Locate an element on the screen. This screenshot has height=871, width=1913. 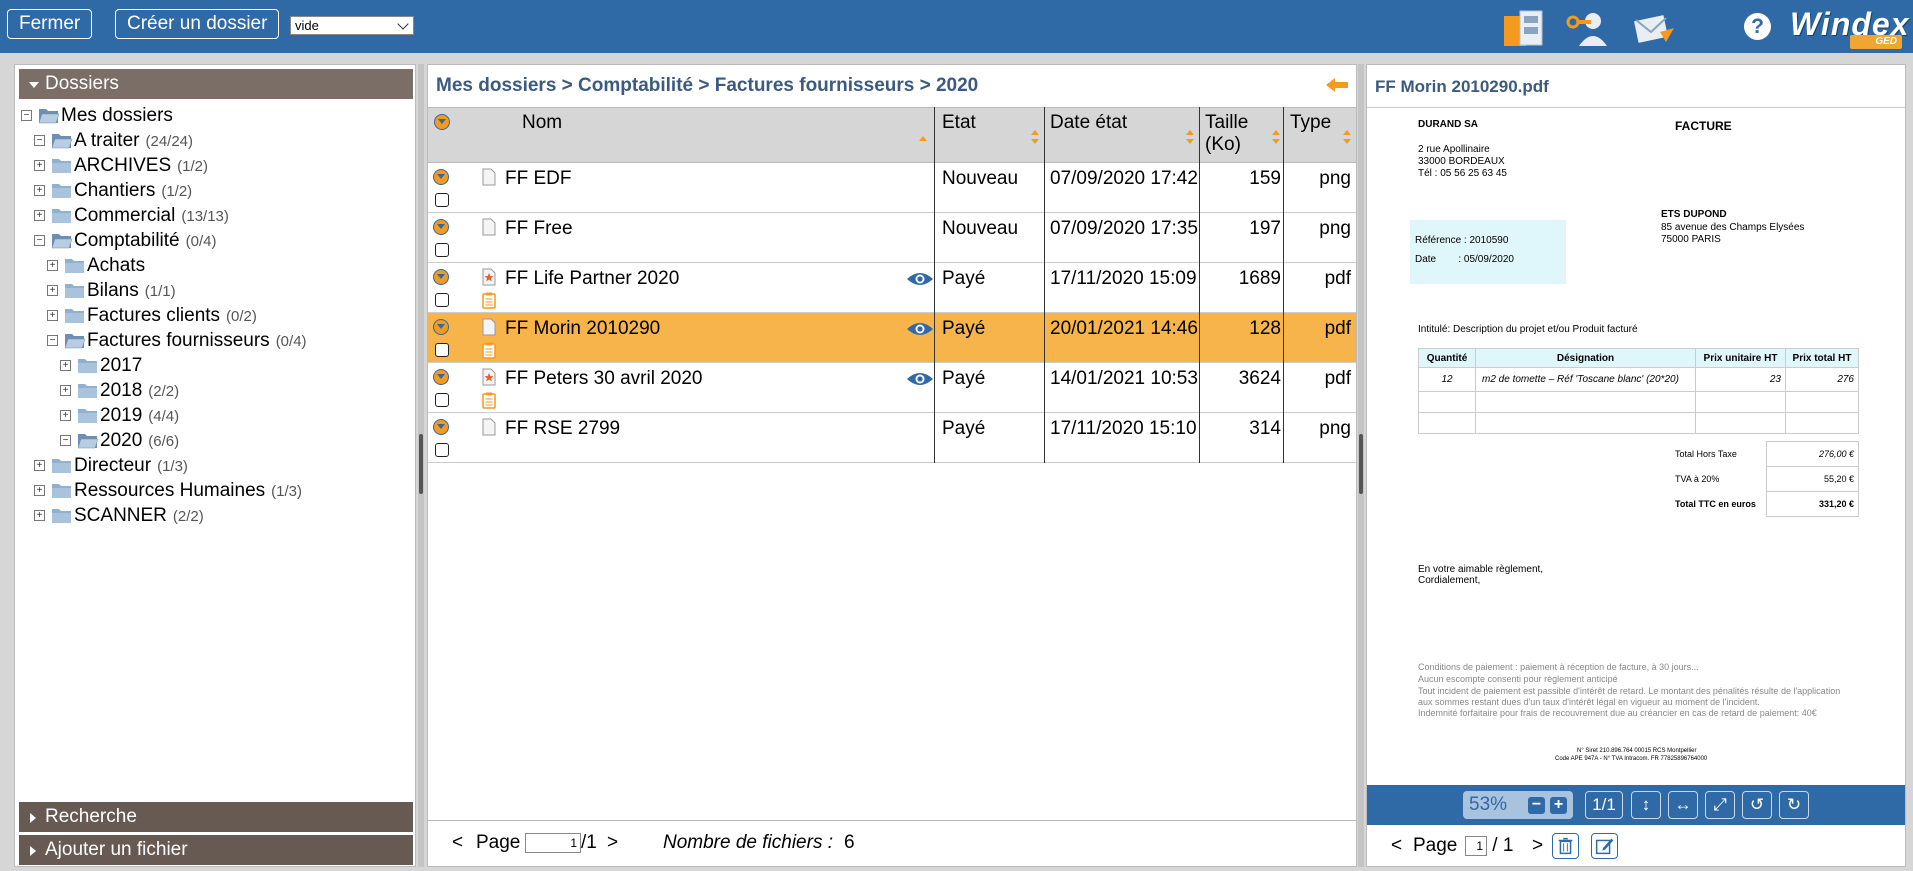
zoom-in-icon: + is located at coordinates (1558, 805).